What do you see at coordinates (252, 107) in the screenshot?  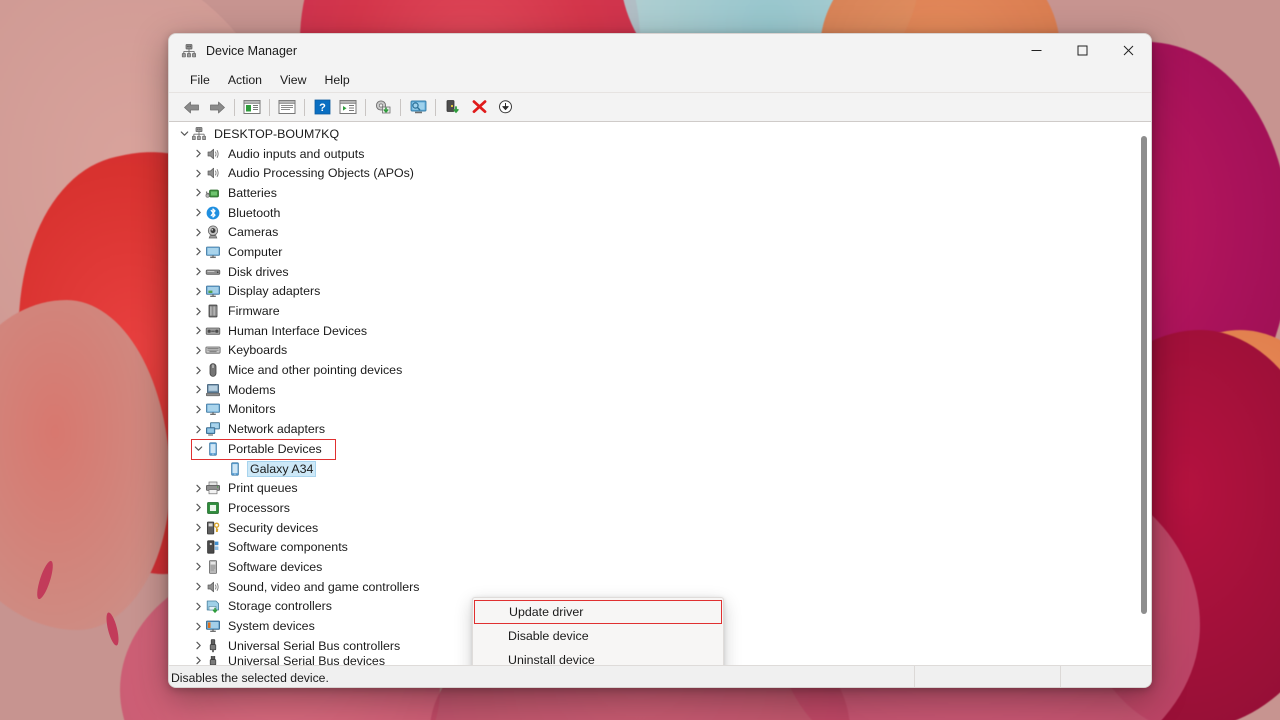 I see `show-hide-console-tree-icon` at bounding box center [252, 107].